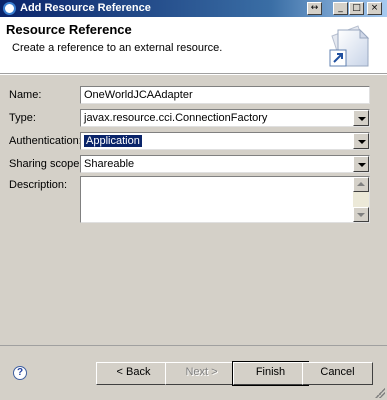 Image resolution: width=387 pixels, height=400 pixels. Describe the element at coordinates (176, 118) in the screenshot. I see `type-value: javax.resource.cci.ConnectionFactory` at that location.